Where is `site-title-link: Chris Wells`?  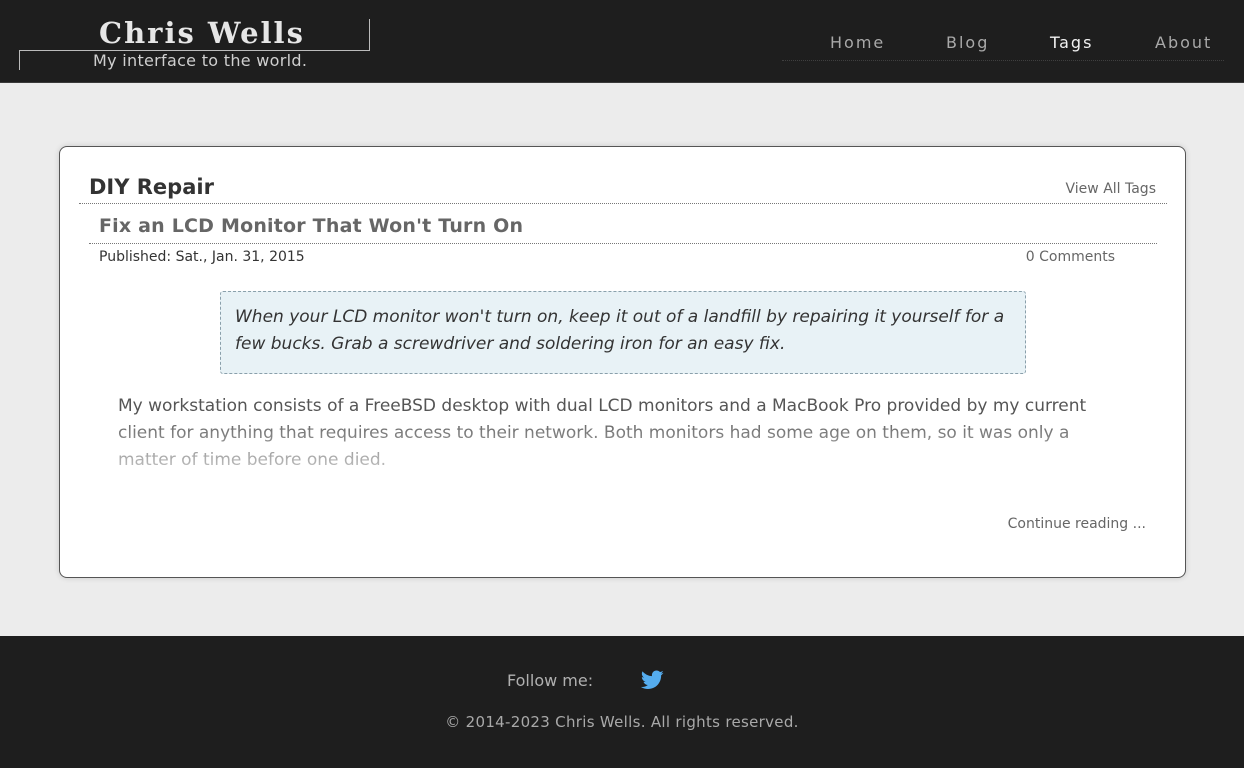 site-title-link: Chris Wells is located at coordinates (202, 33).